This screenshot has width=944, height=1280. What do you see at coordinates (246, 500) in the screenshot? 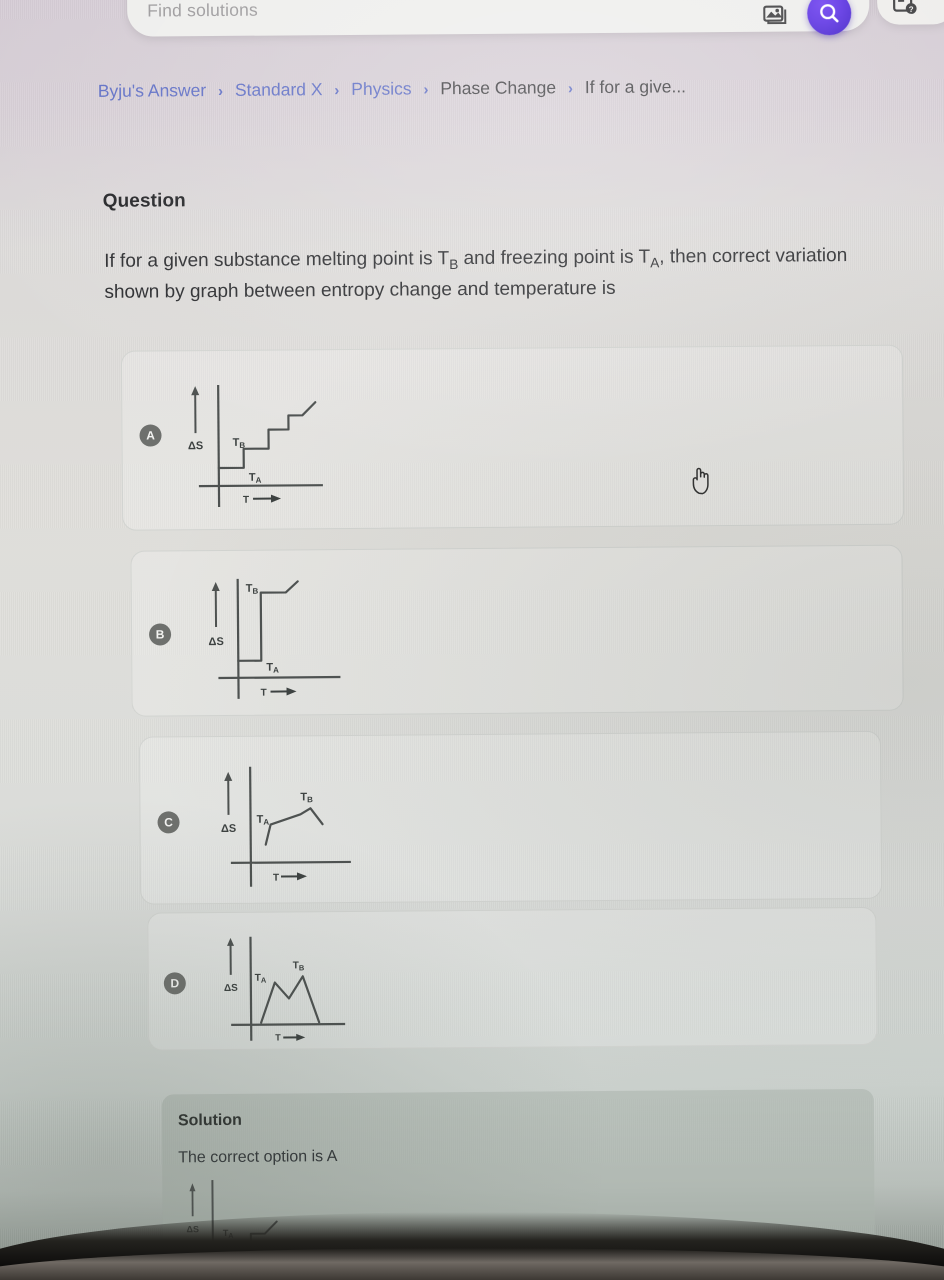
I see `option-a-x-label: T` at bounding box center [246, 500].